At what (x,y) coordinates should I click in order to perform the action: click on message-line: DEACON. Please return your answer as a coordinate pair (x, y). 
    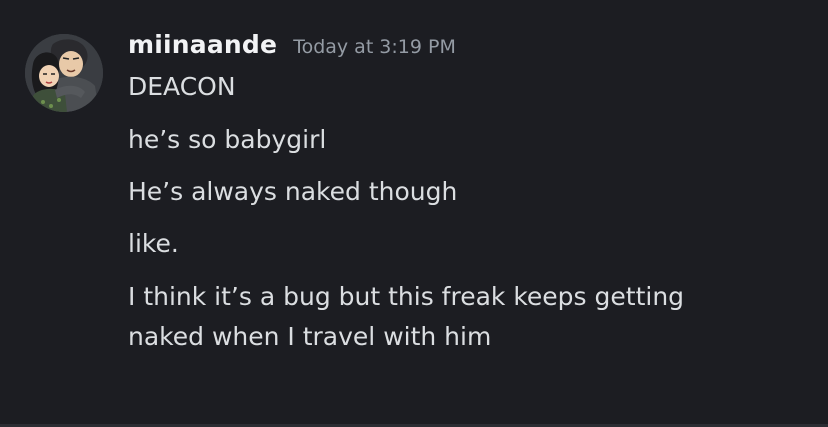
    Looking at the image, I should click on (182, 86).